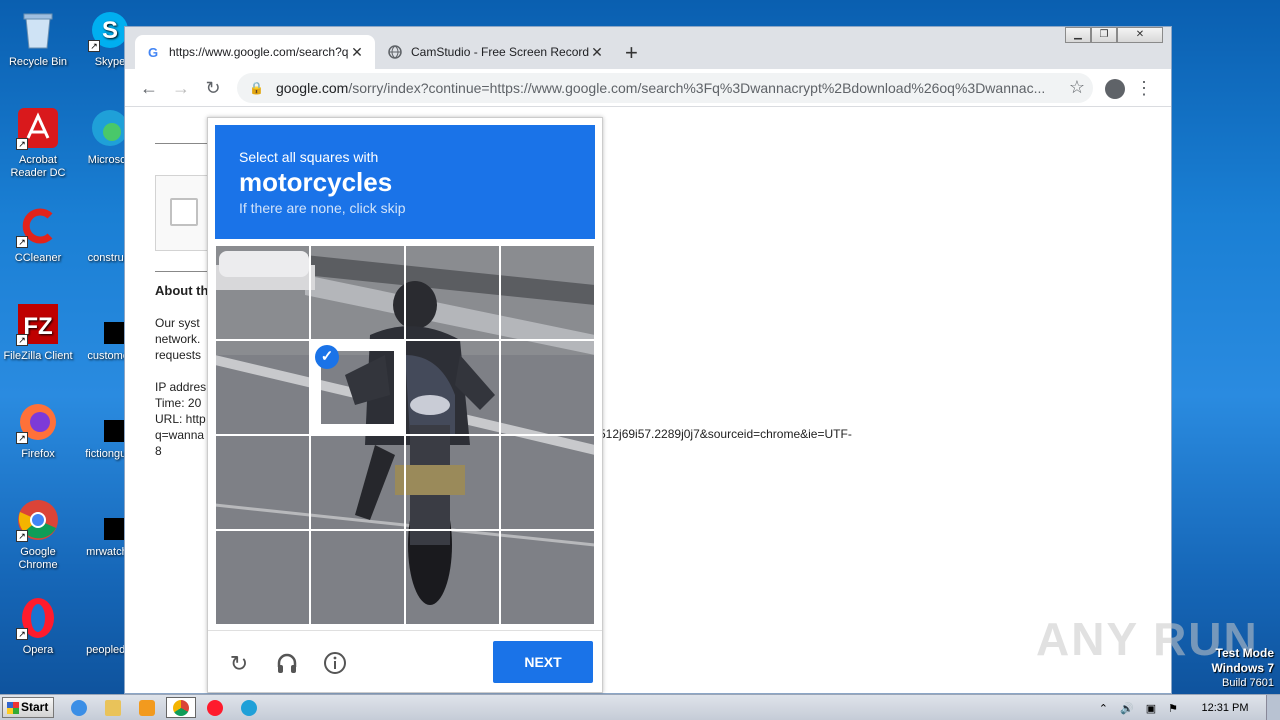 The width and height of the screenshot is (1280, 720). What do you see at coordinates (181, 387) in the screenshot?
I see `ip-line: IP addres` at bounding box center [181, 387].